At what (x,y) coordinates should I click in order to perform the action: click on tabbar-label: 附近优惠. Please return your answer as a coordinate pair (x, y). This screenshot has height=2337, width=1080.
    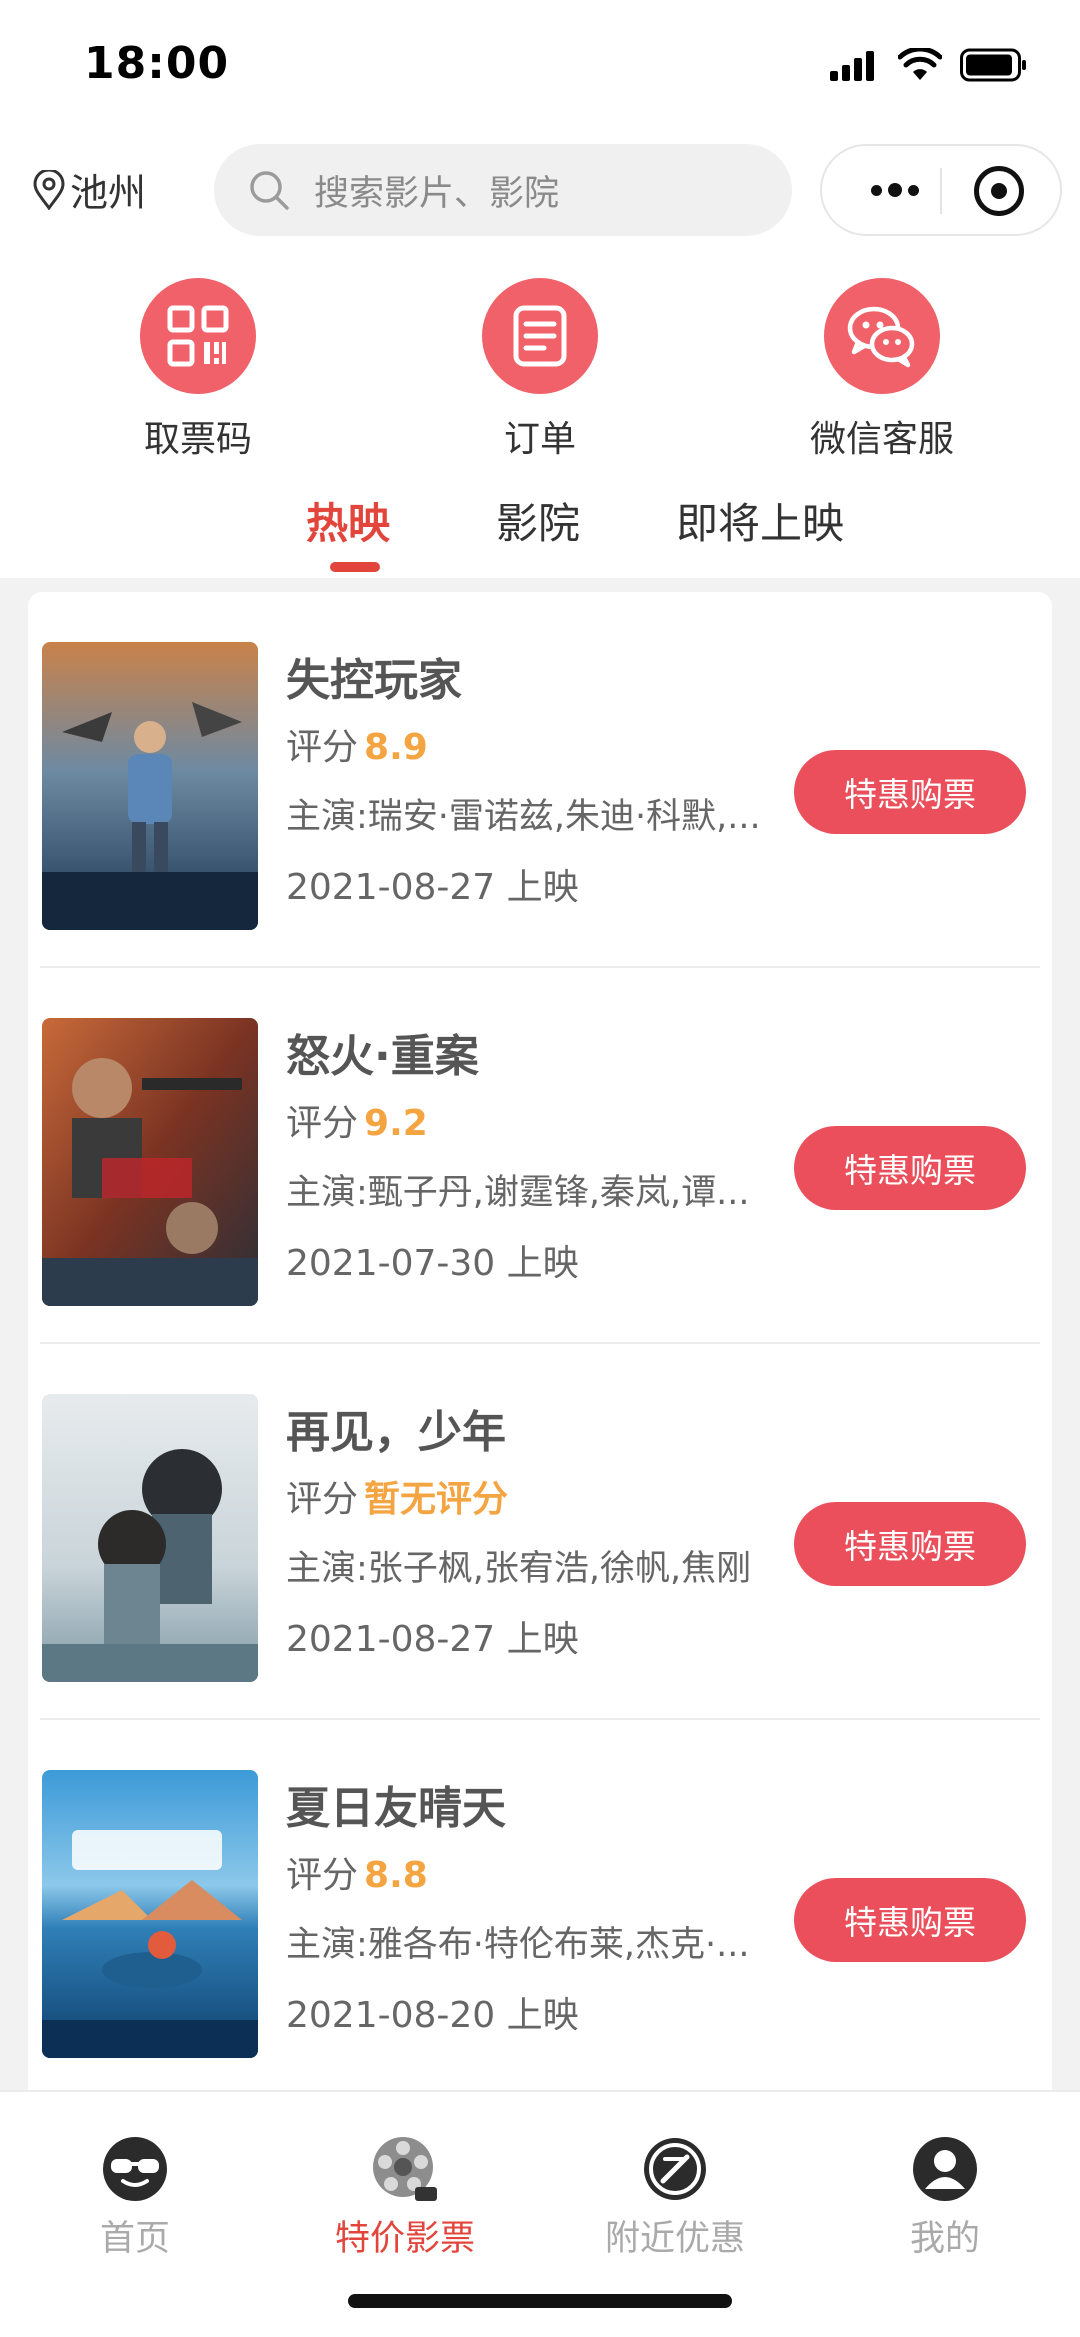
    Looking at the image, I should click on (674, 2239).